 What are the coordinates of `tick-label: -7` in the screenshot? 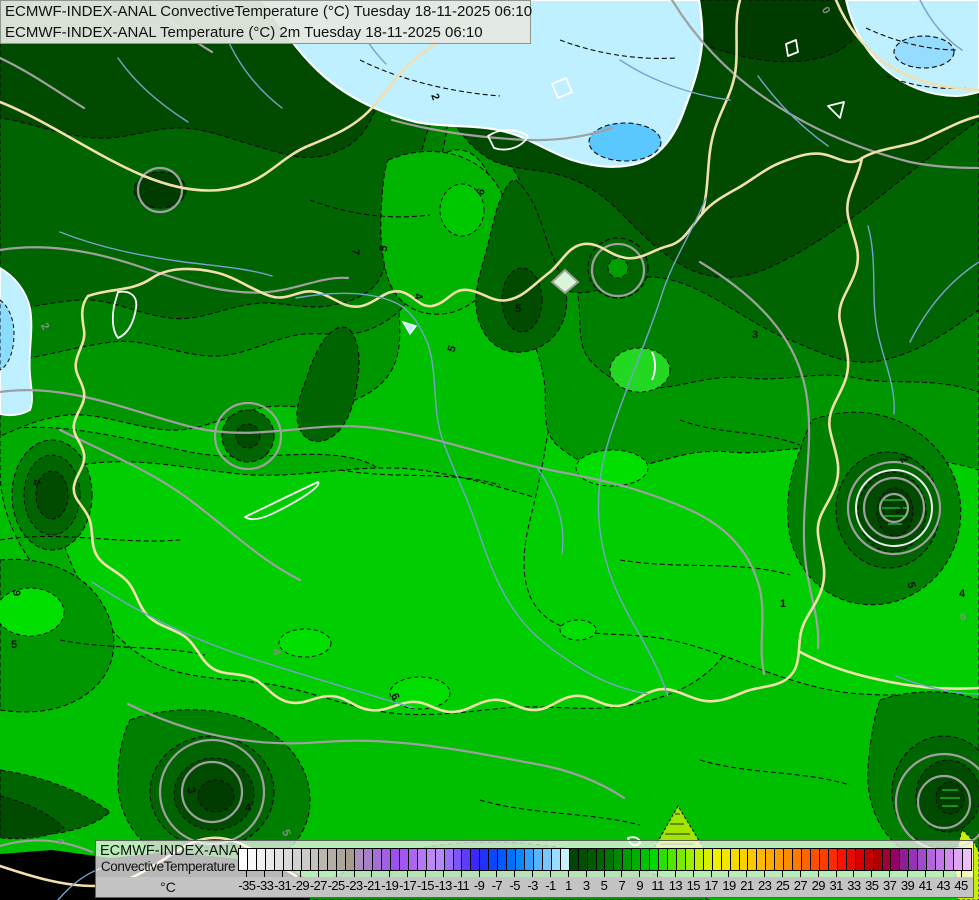 It's located at (497, 885).